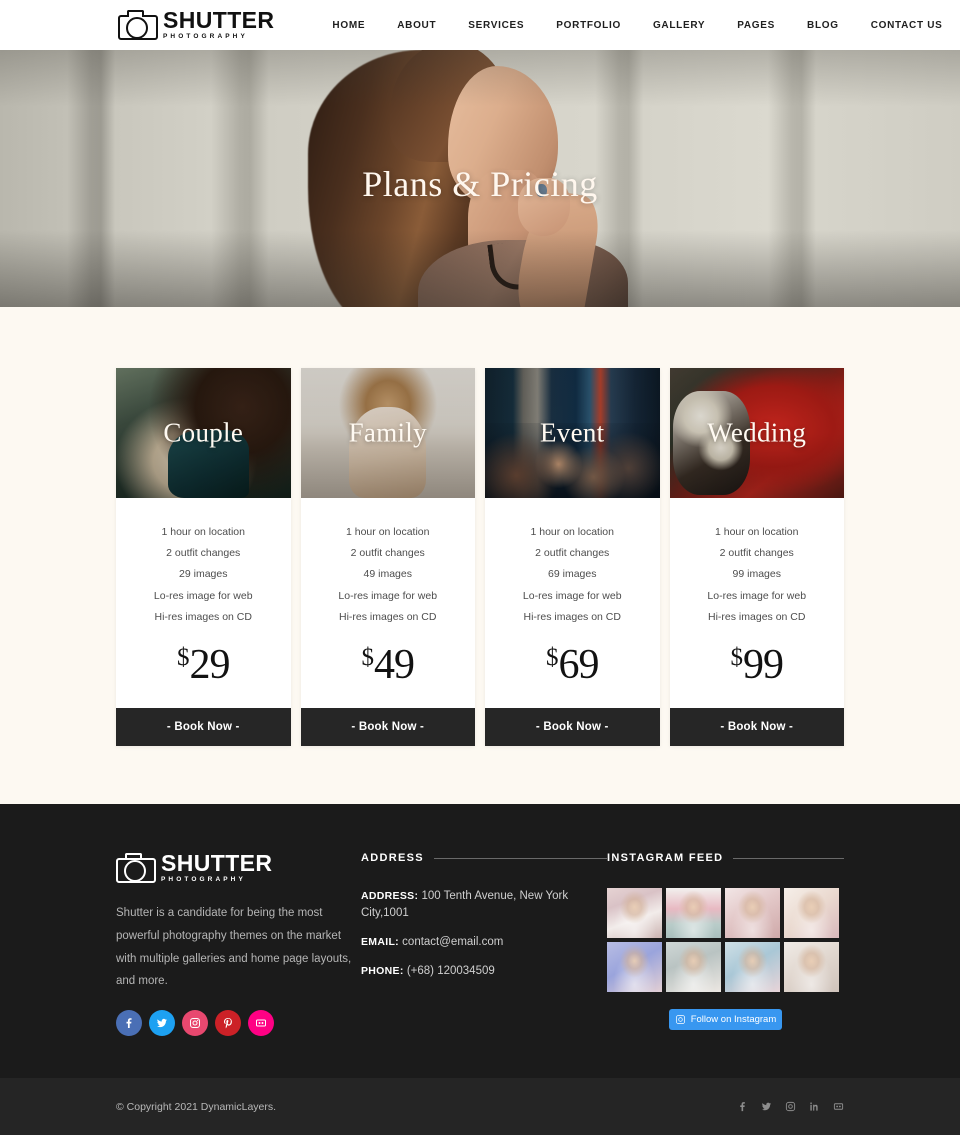  What do you see at coordinates (665, 858) in the screenshot?
I see `footer-instagram-heading-text: INSTAGRAM FEED` at bounding box center [665, 858].